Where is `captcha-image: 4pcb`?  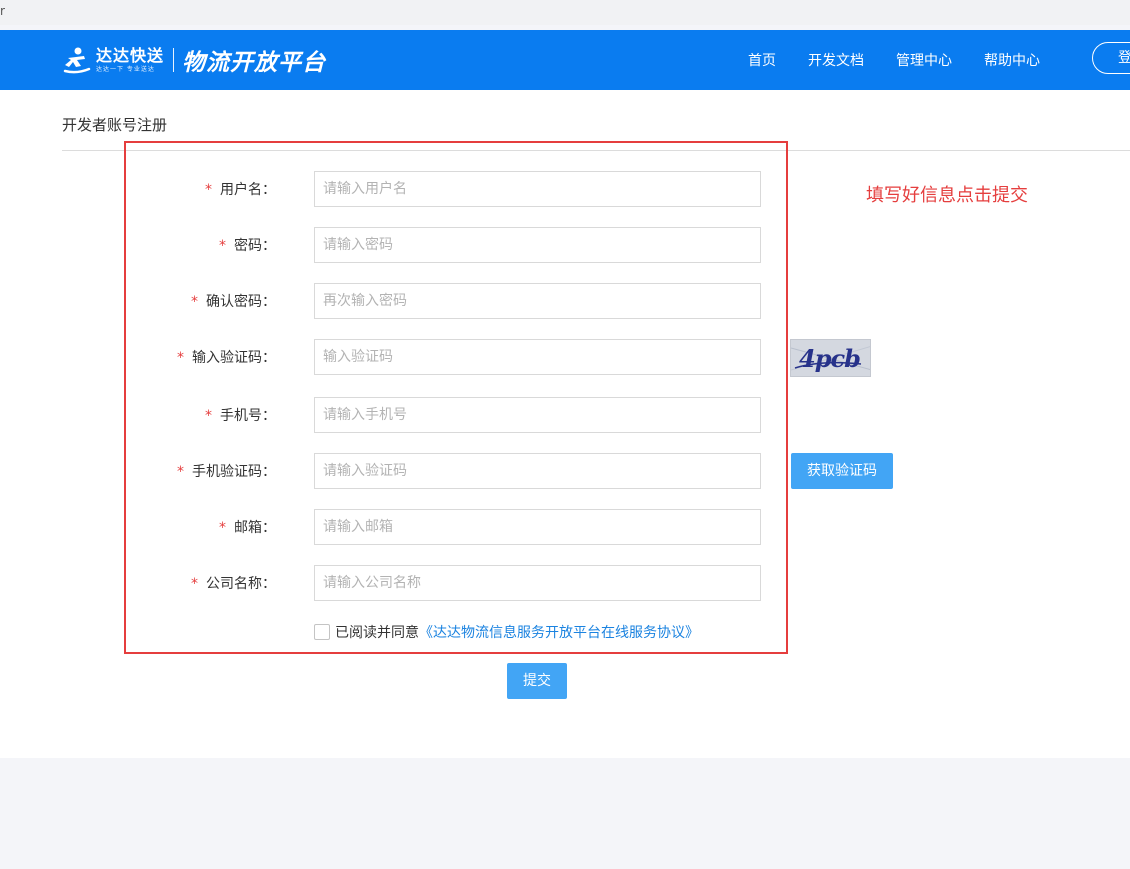 captcha-image: 4pcb is located at coordinates (830, 358).